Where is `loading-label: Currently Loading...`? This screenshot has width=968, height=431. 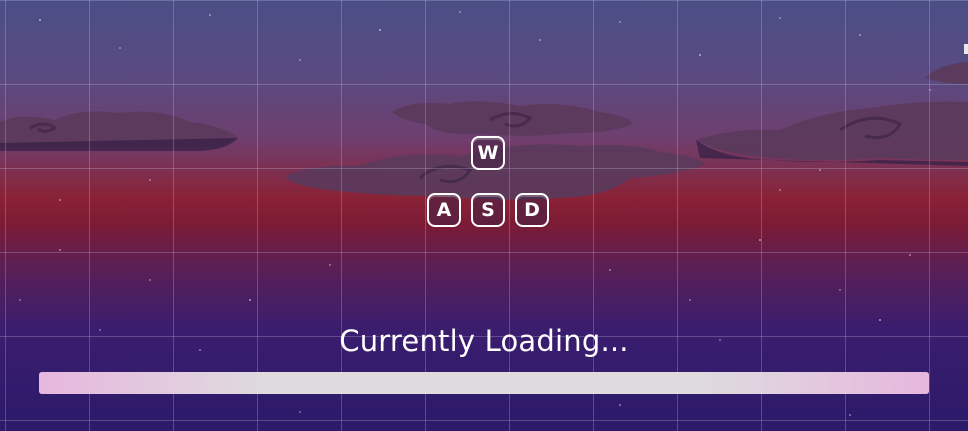 loading-label: Currently Loading... is located at coordinates (484, 341).